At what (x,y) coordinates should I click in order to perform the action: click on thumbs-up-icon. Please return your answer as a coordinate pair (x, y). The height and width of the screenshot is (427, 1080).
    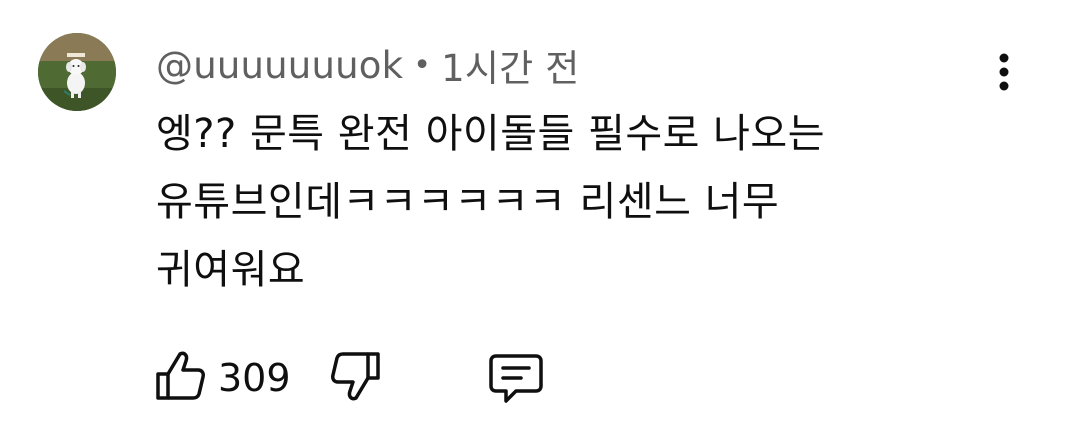
    Looking at the image, I should click on (180, 375).